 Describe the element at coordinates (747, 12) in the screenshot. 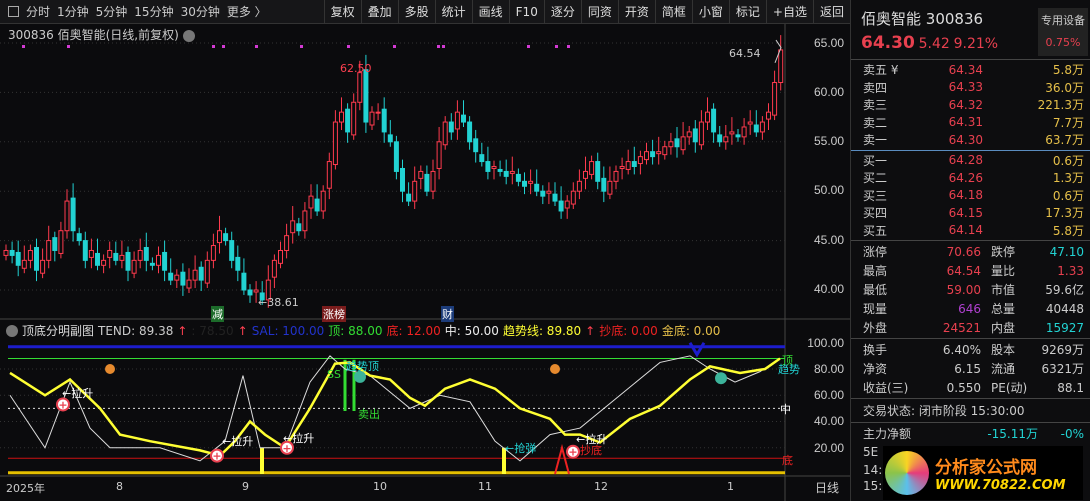

I see `toolbar-button: 标记` at that location.